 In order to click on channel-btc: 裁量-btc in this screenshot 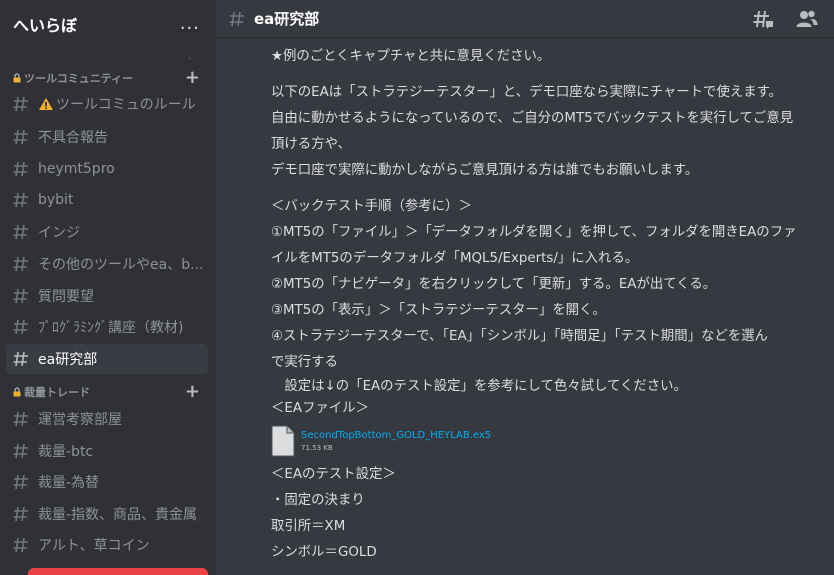, I will do `click(107, 451)`.